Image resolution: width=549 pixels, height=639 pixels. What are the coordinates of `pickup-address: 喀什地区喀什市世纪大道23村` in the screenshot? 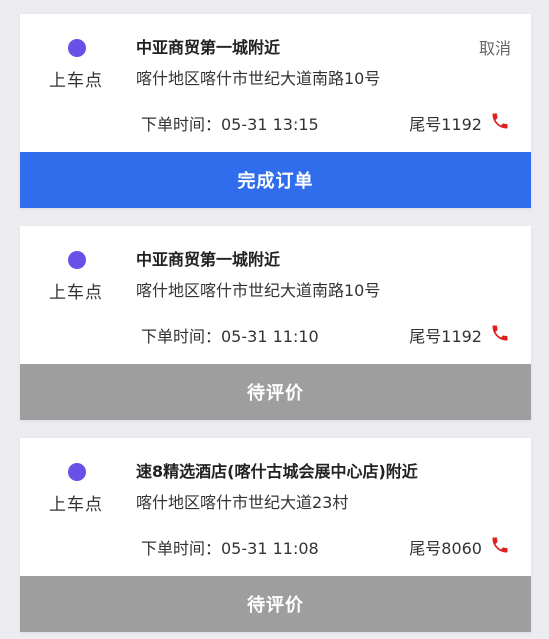 It's located at (242, 502).